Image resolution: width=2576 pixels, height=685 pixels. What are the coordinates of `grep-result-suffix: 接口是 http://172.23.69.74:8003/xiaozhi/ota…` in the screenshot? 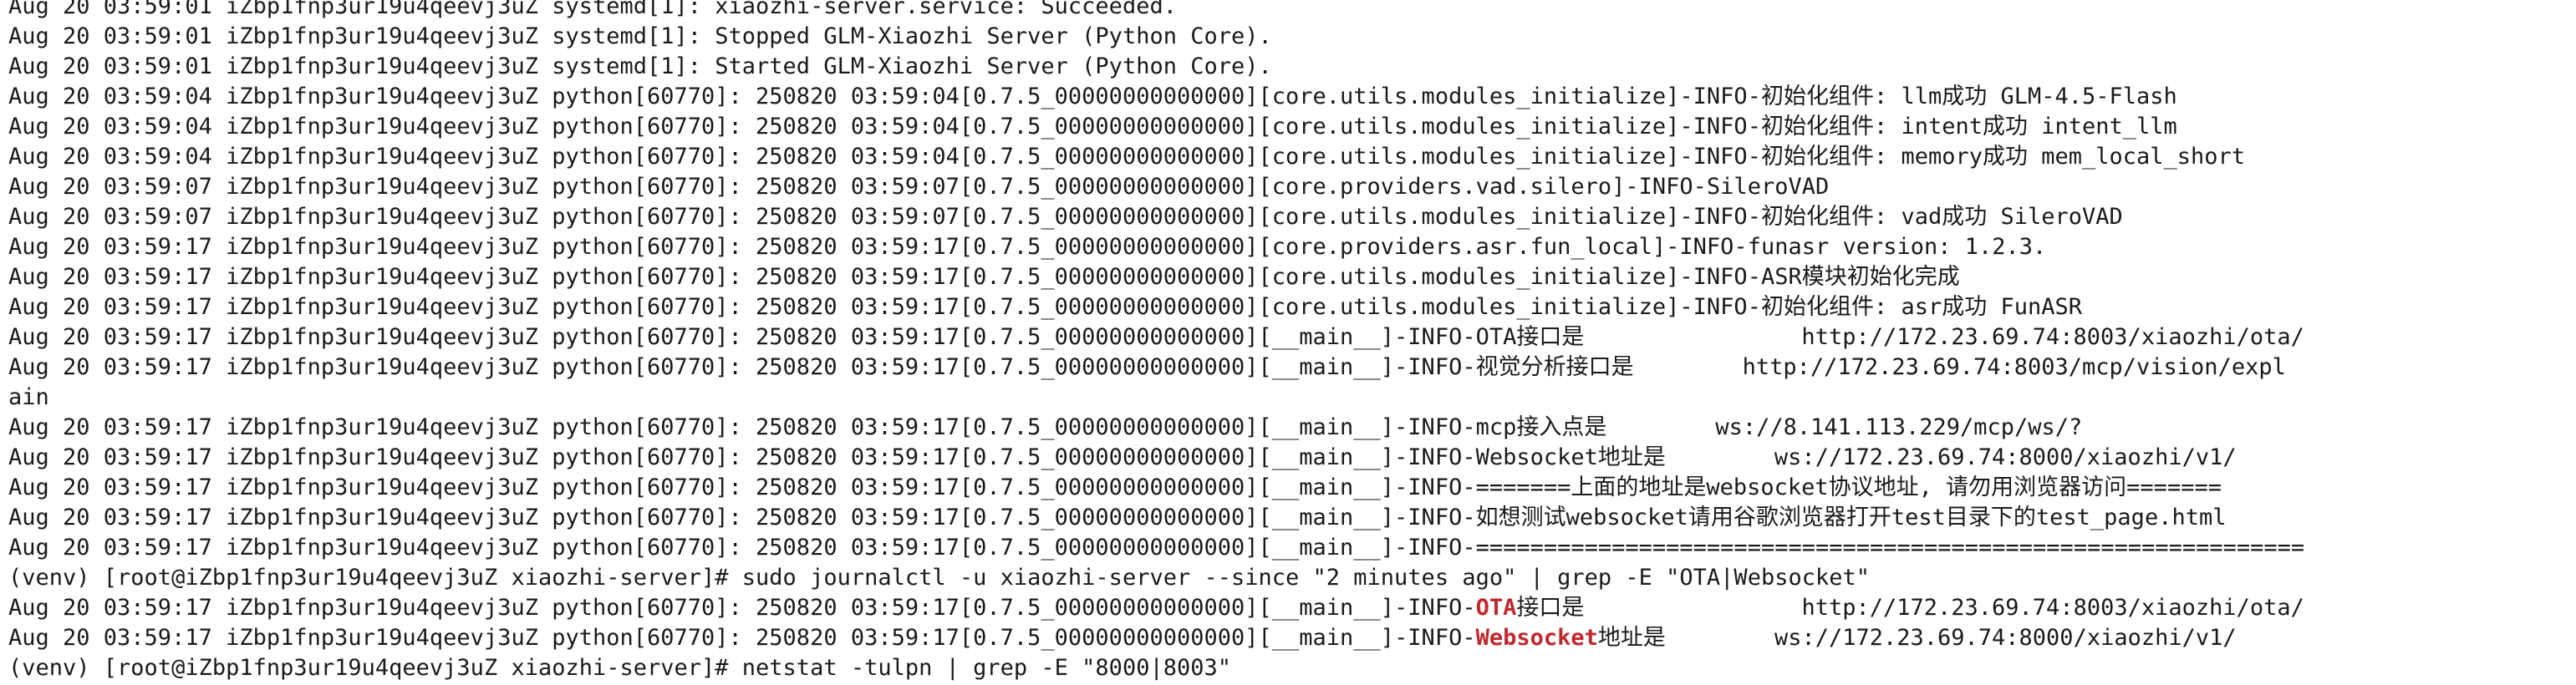 It's located at (1910, 608).